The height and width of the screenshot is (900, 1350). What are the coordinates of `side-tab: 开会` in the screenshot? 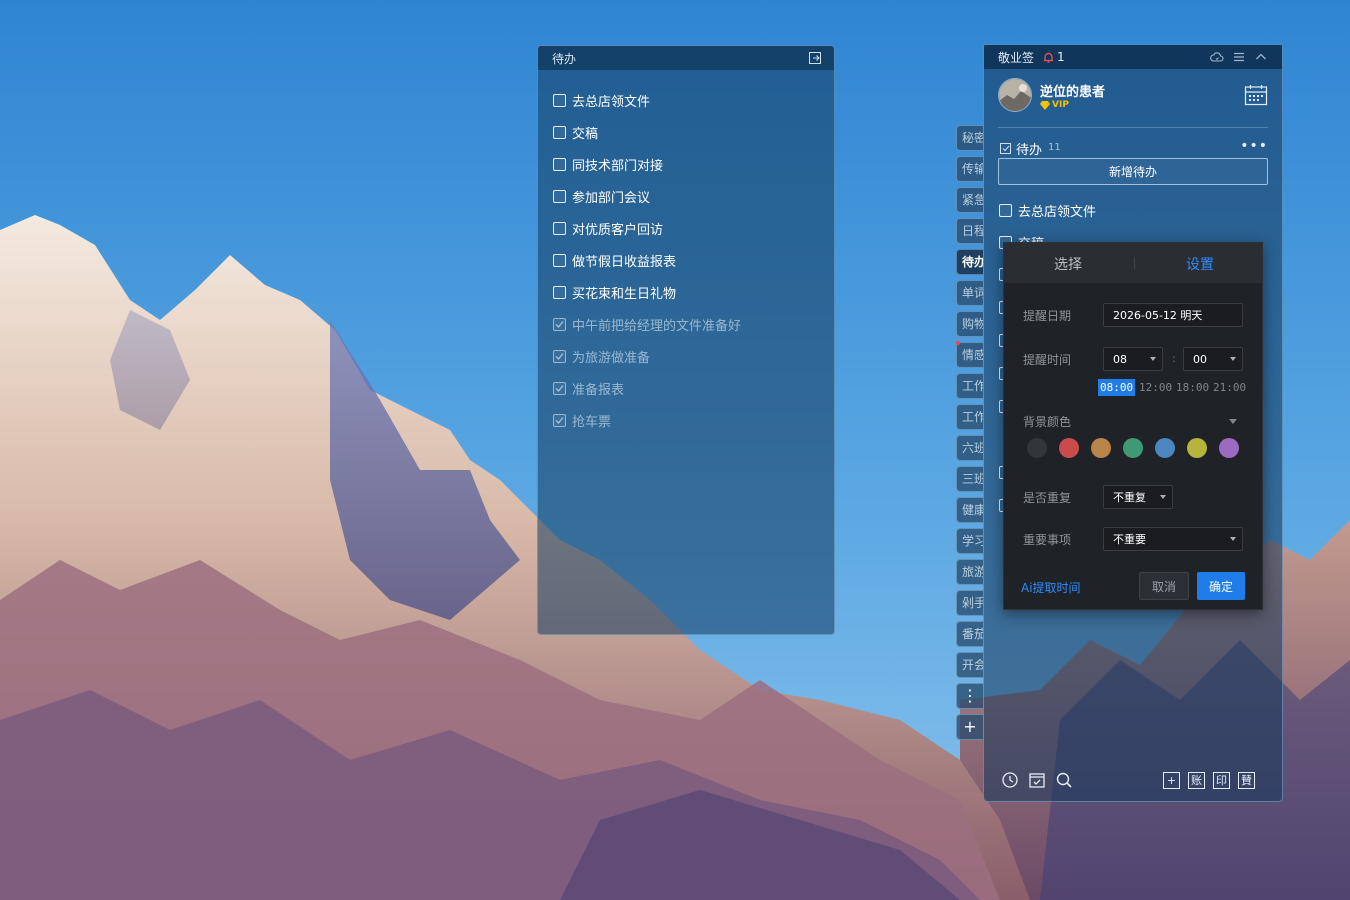 It's located at (970, 665).